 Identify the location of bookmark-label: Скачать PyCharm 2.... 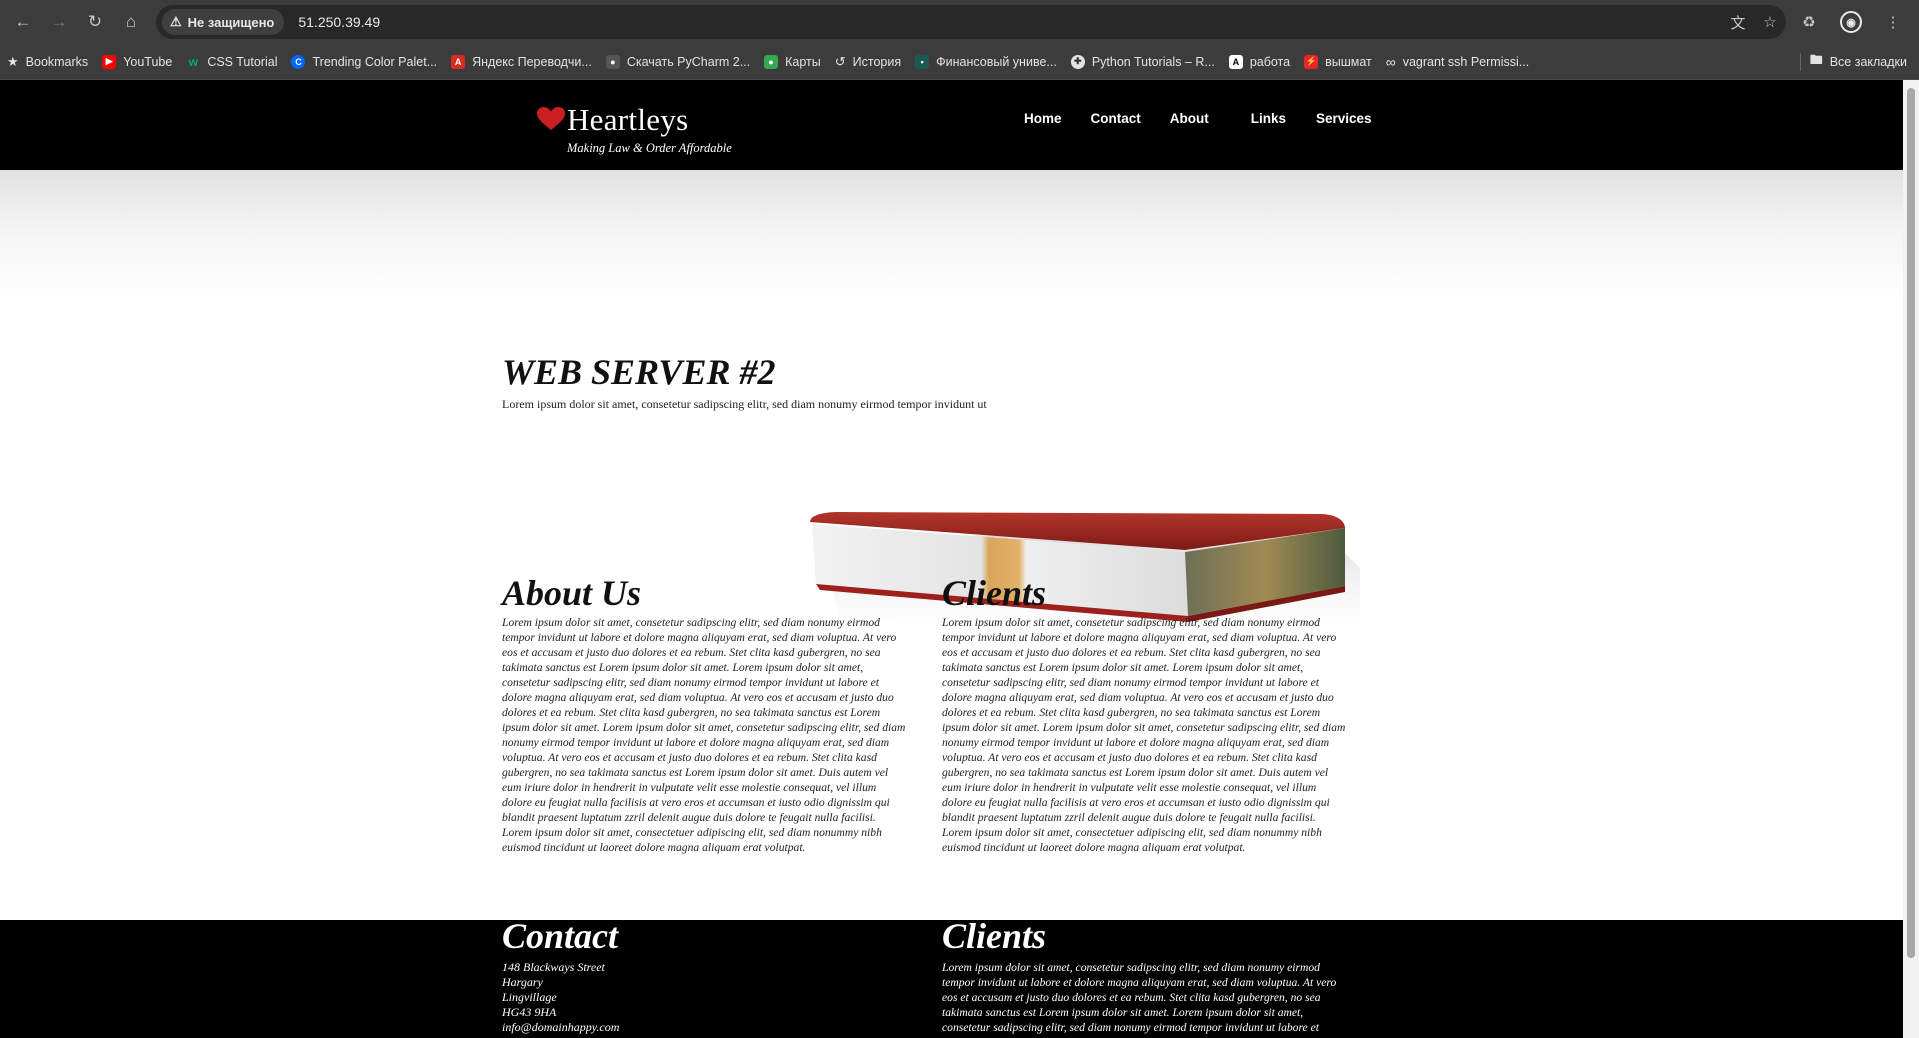
(688, 61).